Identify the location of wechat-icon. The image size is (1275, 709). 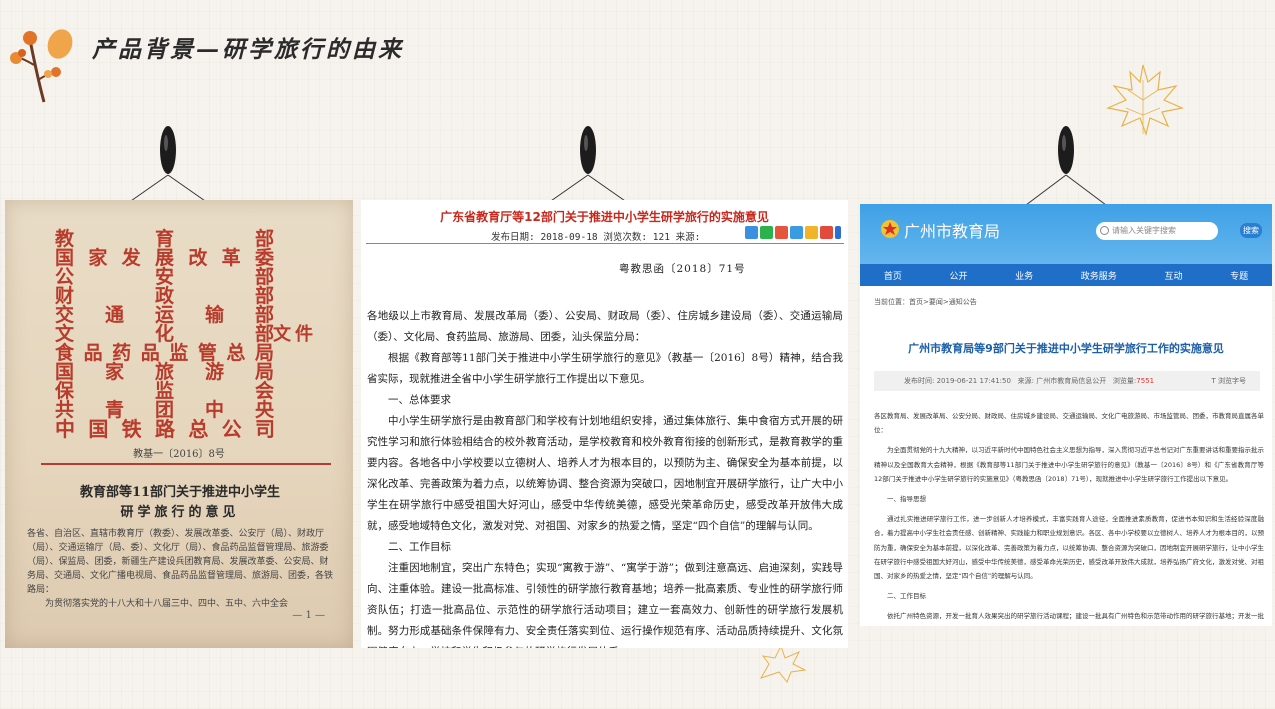
(766, 232).